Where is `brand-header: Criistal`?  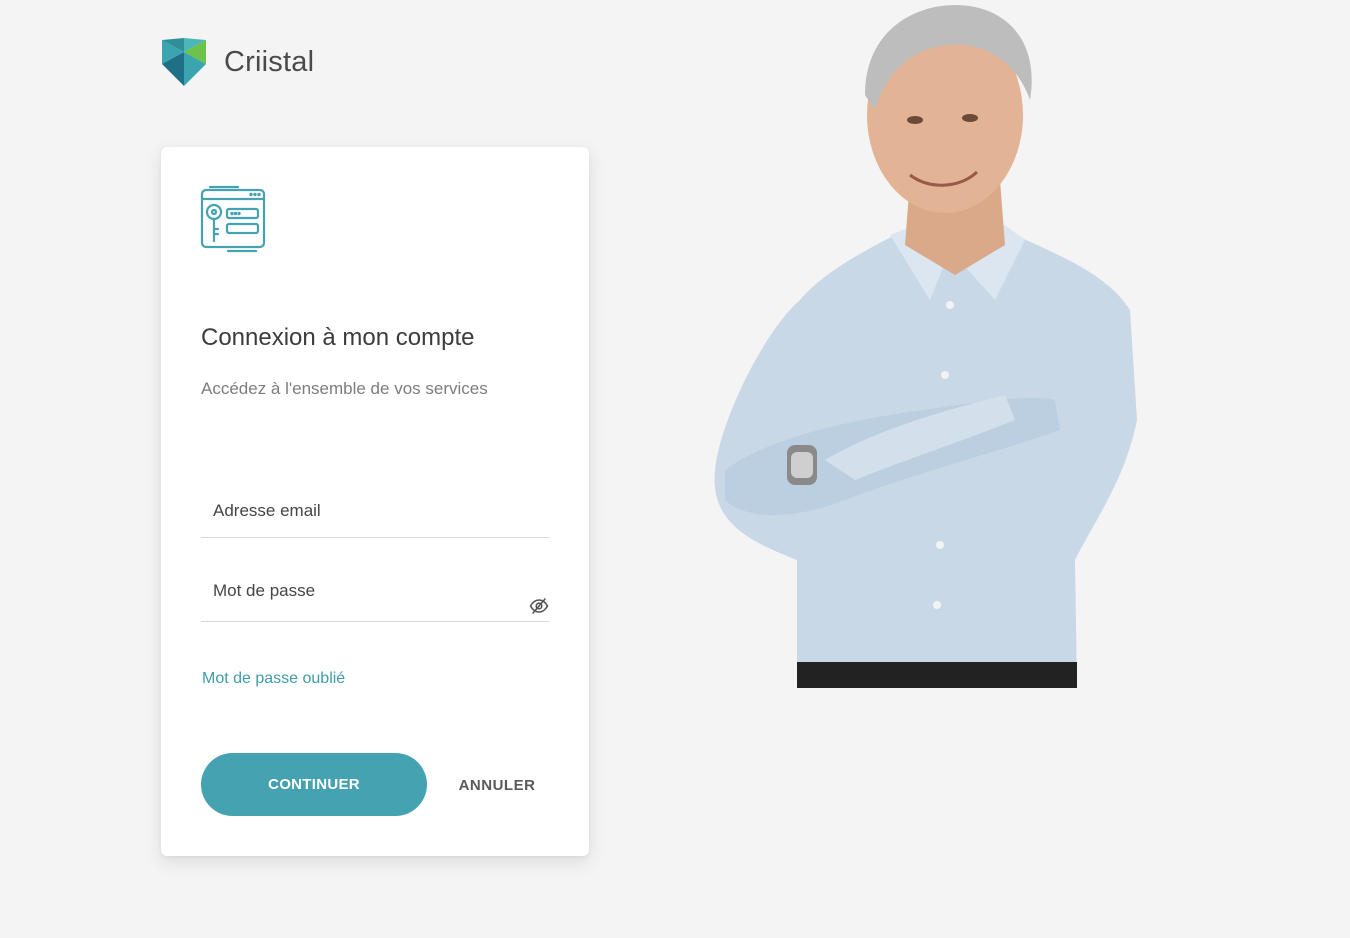 brand-header: Criistal is located at coordinates (237, 62).